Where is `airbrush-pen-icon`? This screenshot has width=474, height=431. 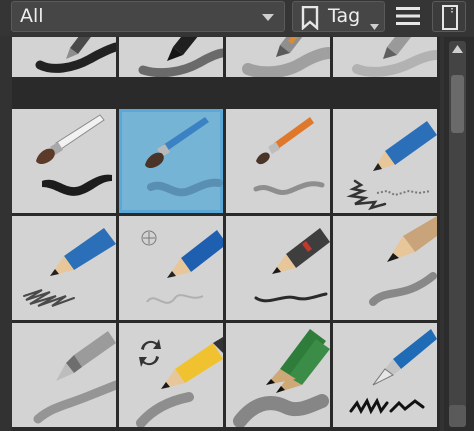 airbrush-pen-icon is located at coordinates (286, 57).